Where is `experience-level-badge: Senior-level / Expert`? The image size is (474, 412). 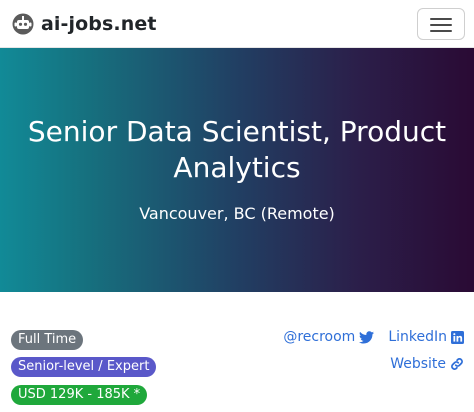 experience-level-badge: Senior-level / Expert is located at coordinates (84, 367).